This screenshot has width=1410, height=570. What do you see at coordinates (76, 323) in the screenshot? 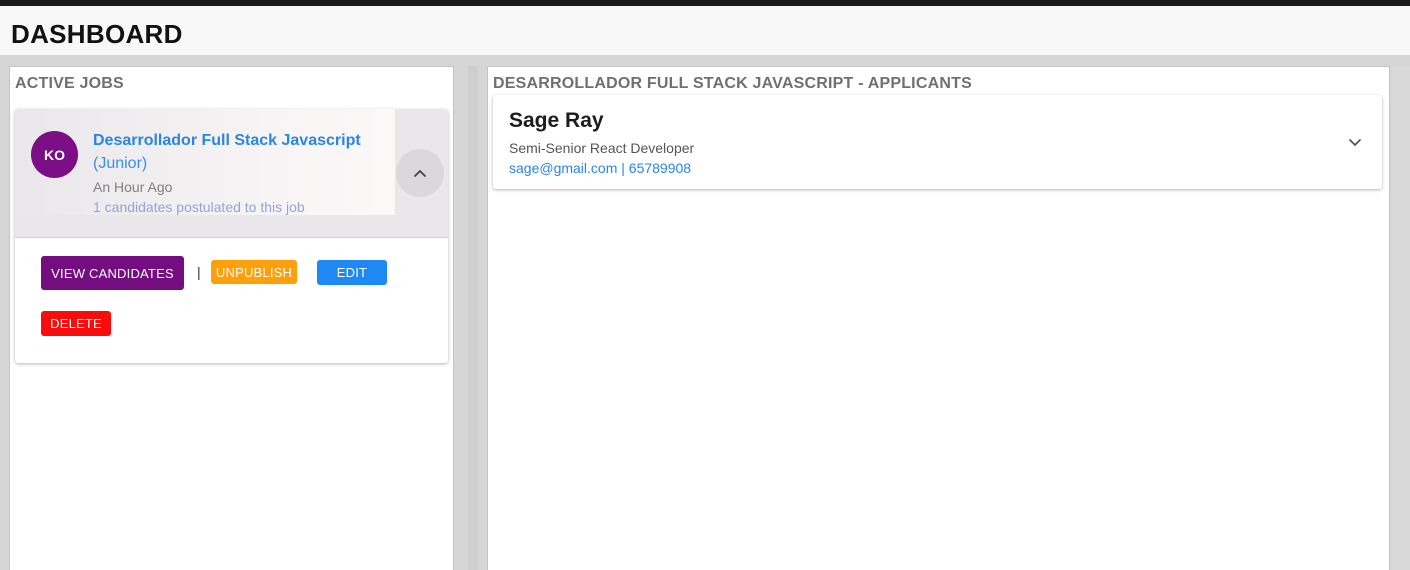
I see `delete-button: DELETE` at bounding box center [76, 323].